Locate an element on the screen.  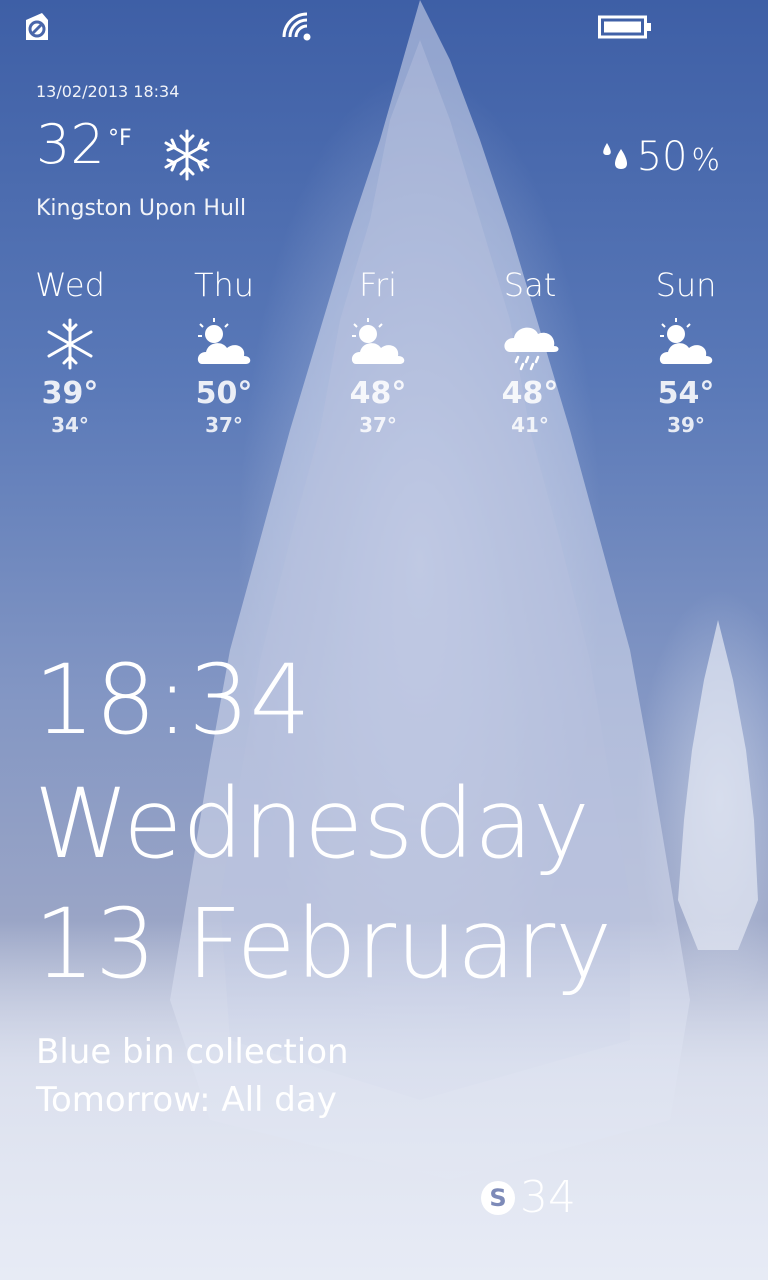
humidity-value: 50 is located at coordinates (662, 157).